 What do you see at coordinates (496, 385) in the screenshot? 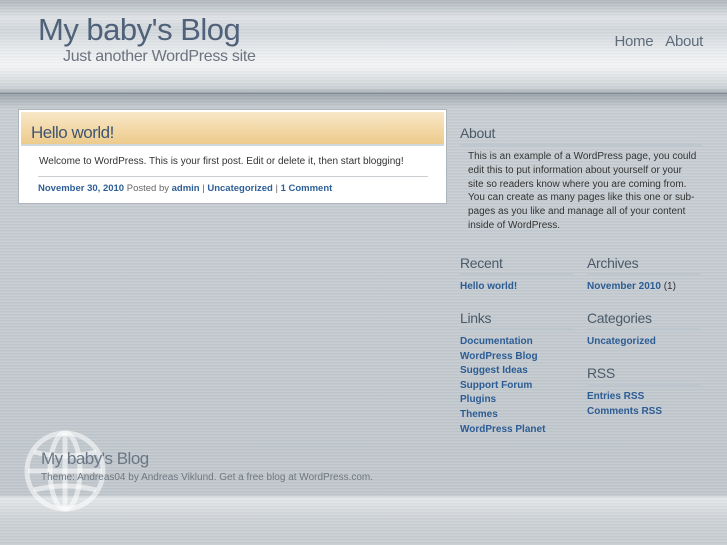
I see `link-support-forum: Support Forum` at bounding box center [496, 385].